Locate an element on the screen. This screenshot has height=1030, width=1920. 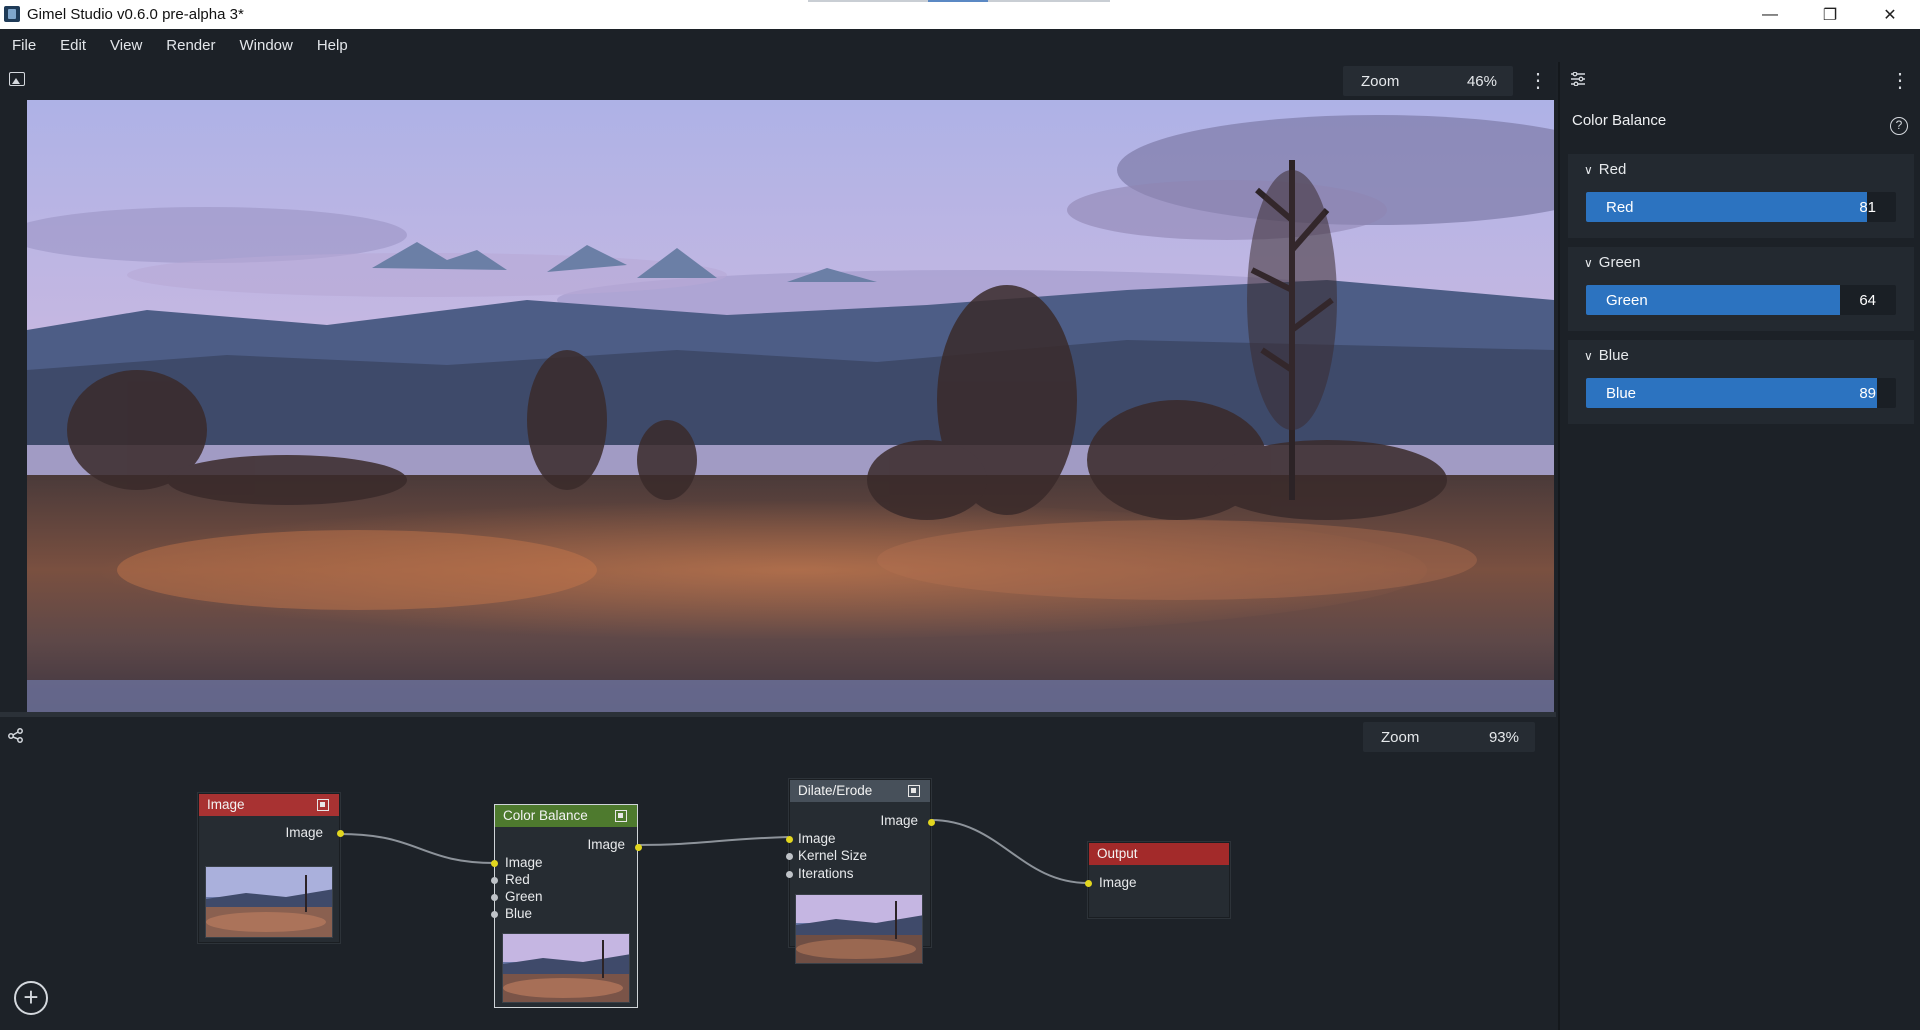
app-logo-icon is located at coordinates (12, 14).